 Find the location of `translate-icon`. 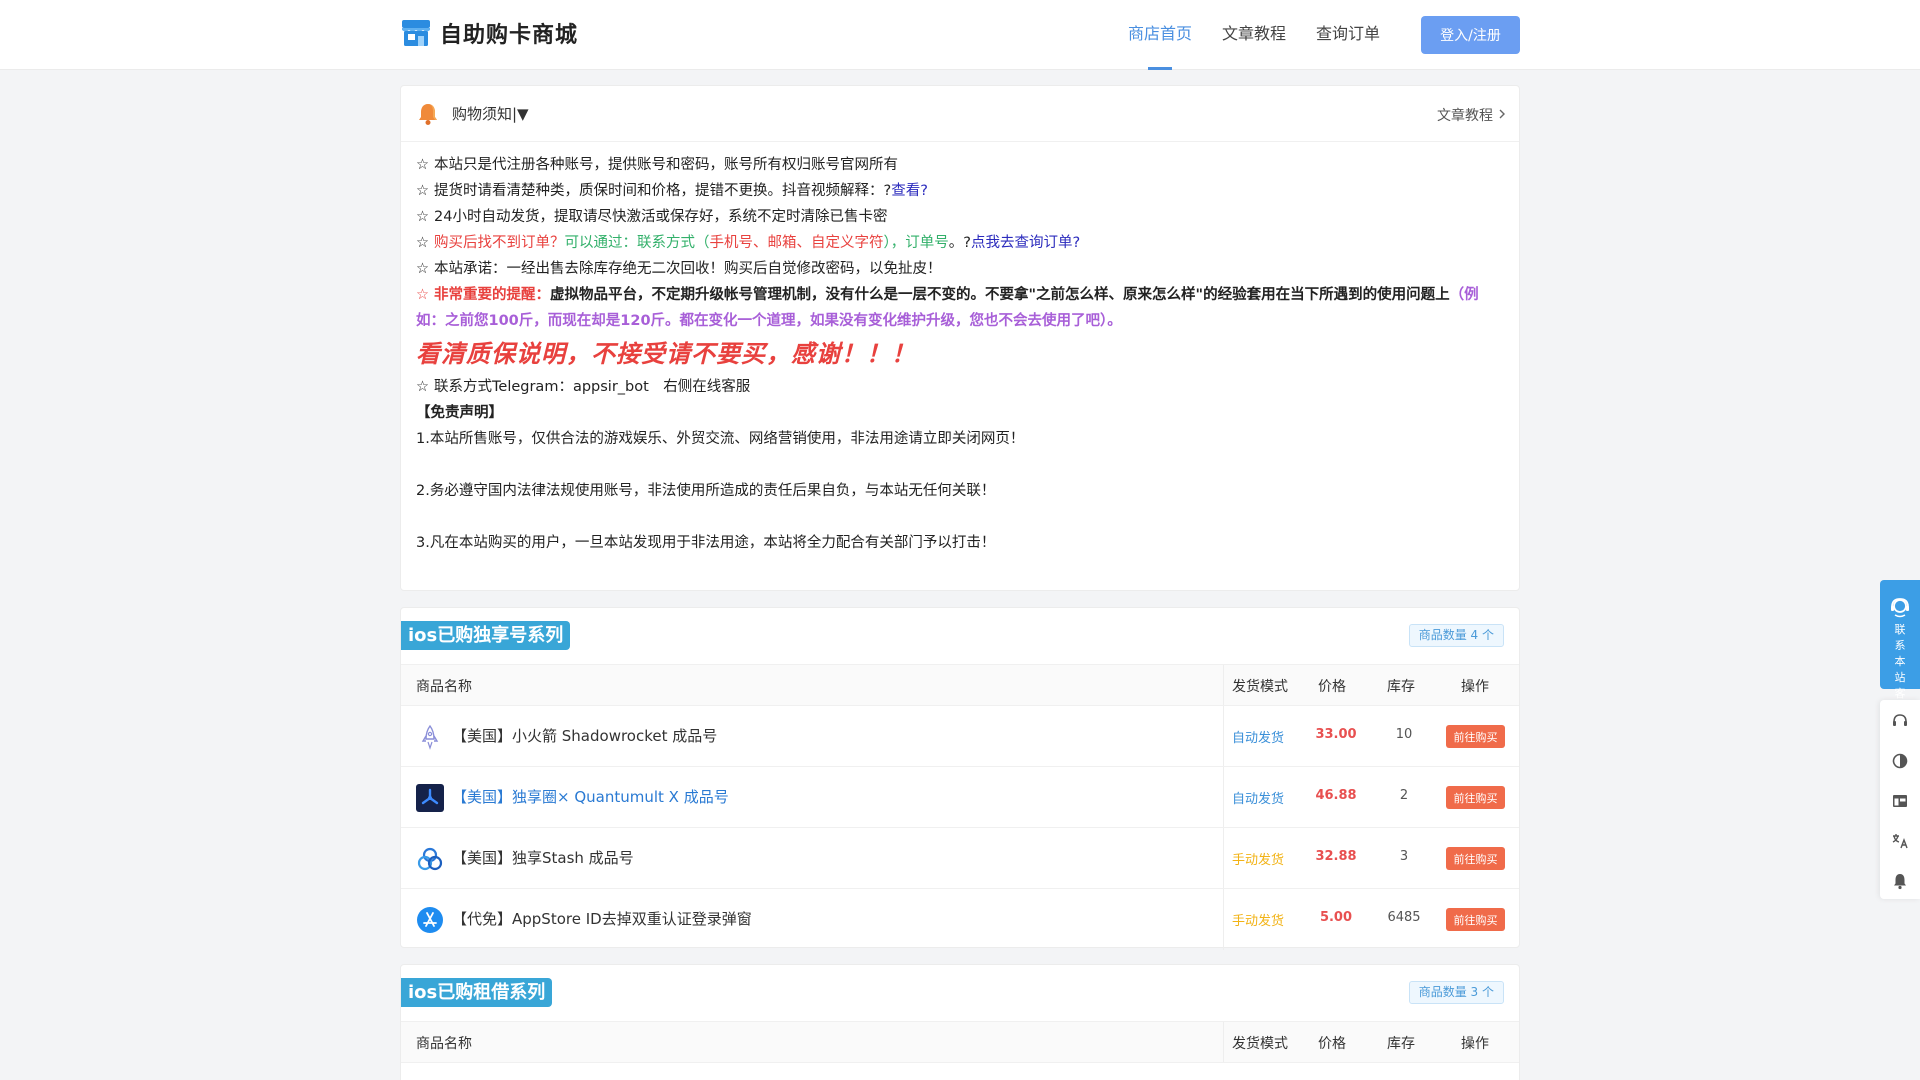

translate-icon is located at coordinates (1900, 841).